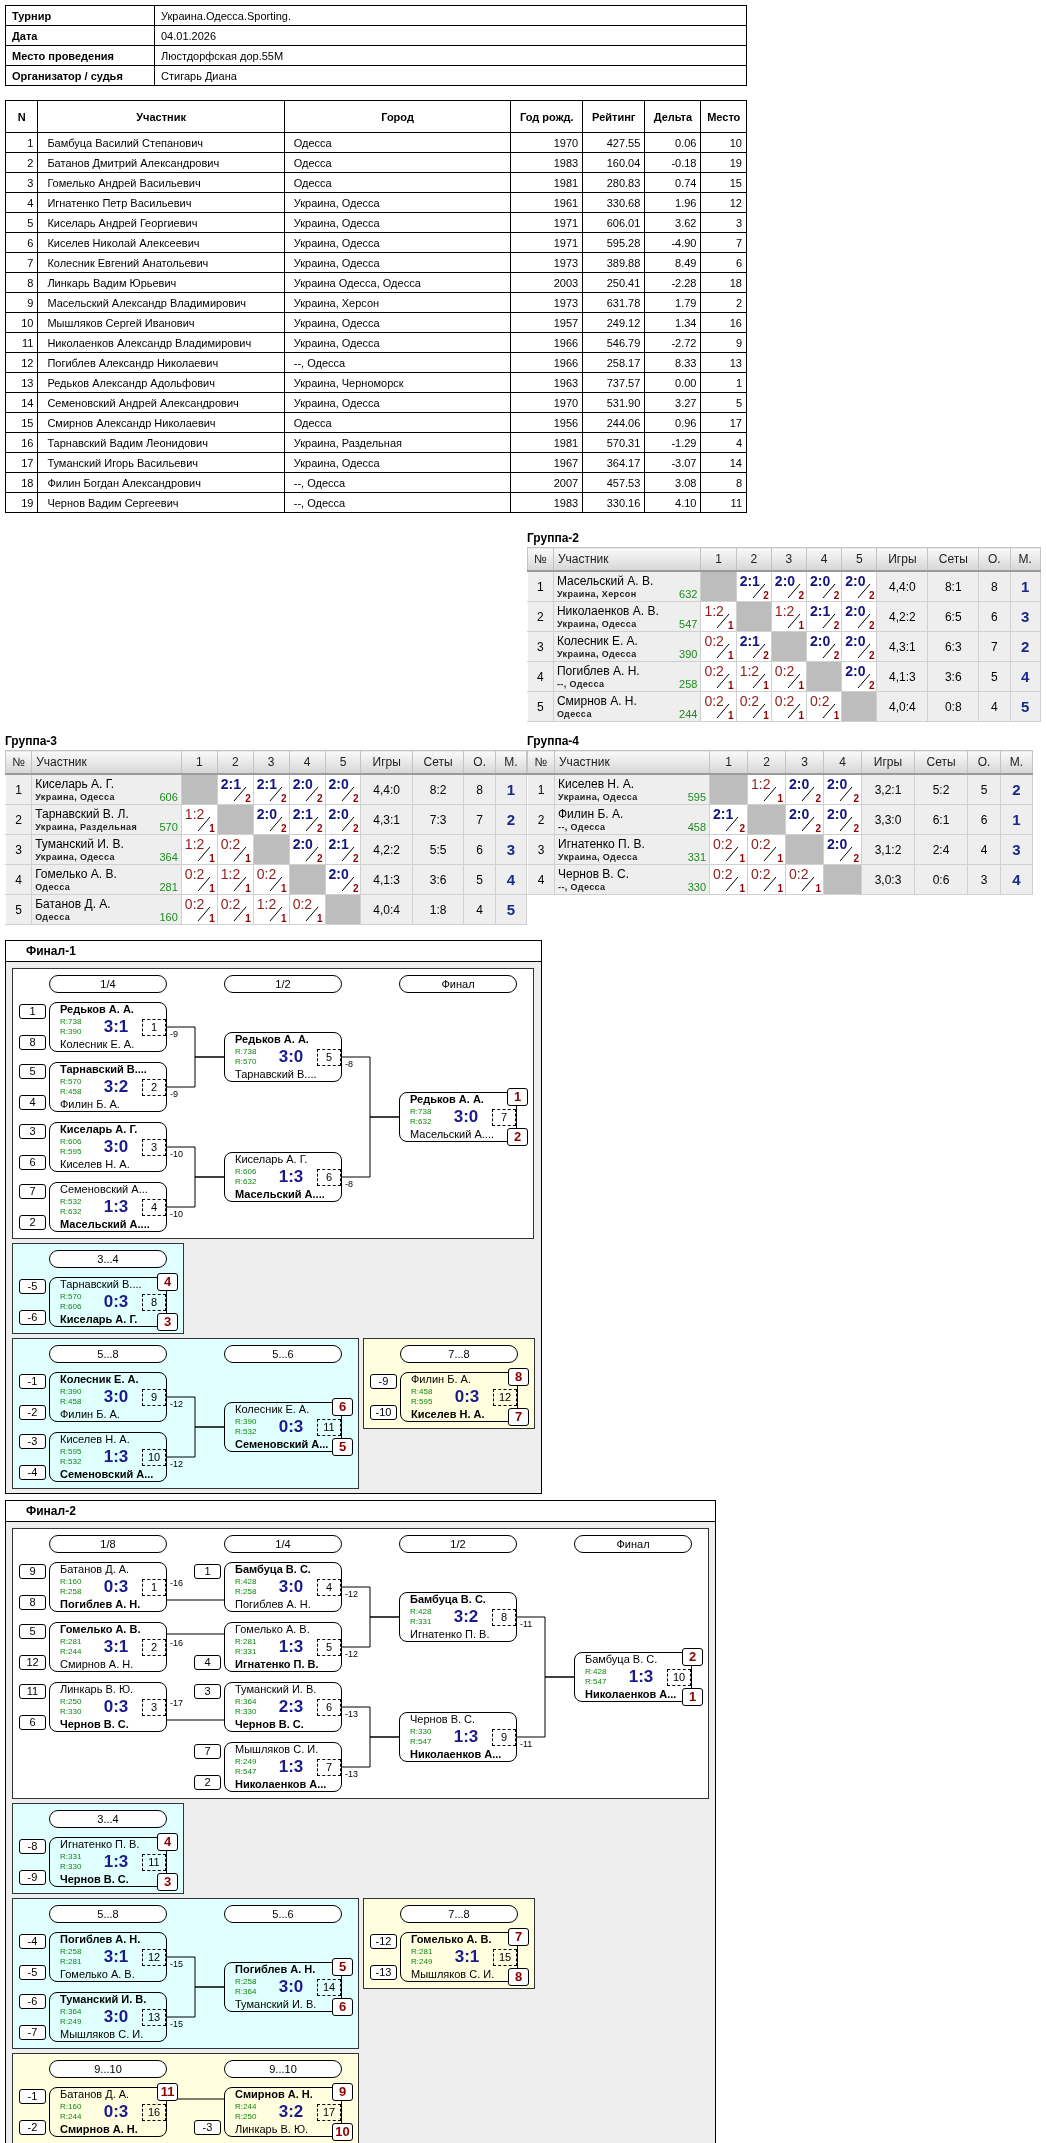 The image size is (1046, 2143). What do you see at coordinates (168, 856) in the screenshot?
I see `player-rating: 364` at bounding box center [168, 856].